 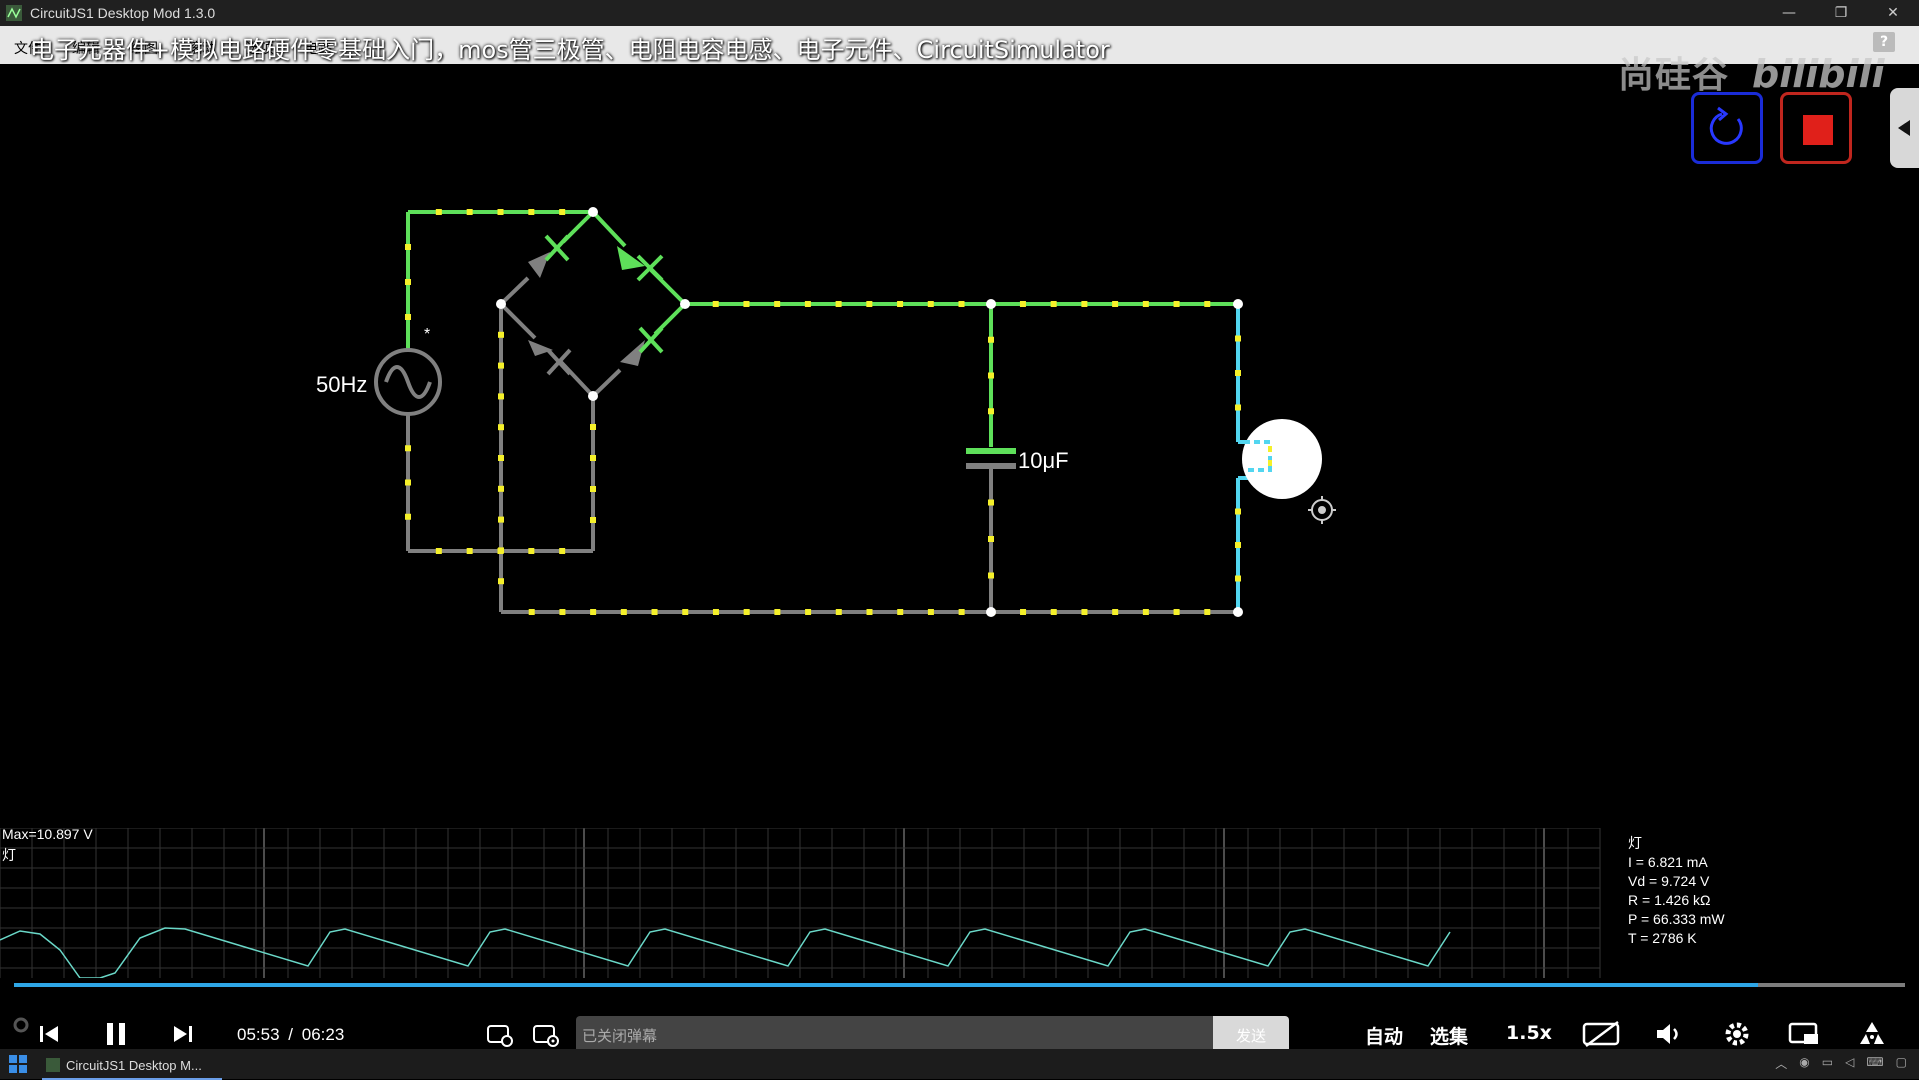 I want to click on capacitor-label: 10μF, so click(x=1043, y=460).